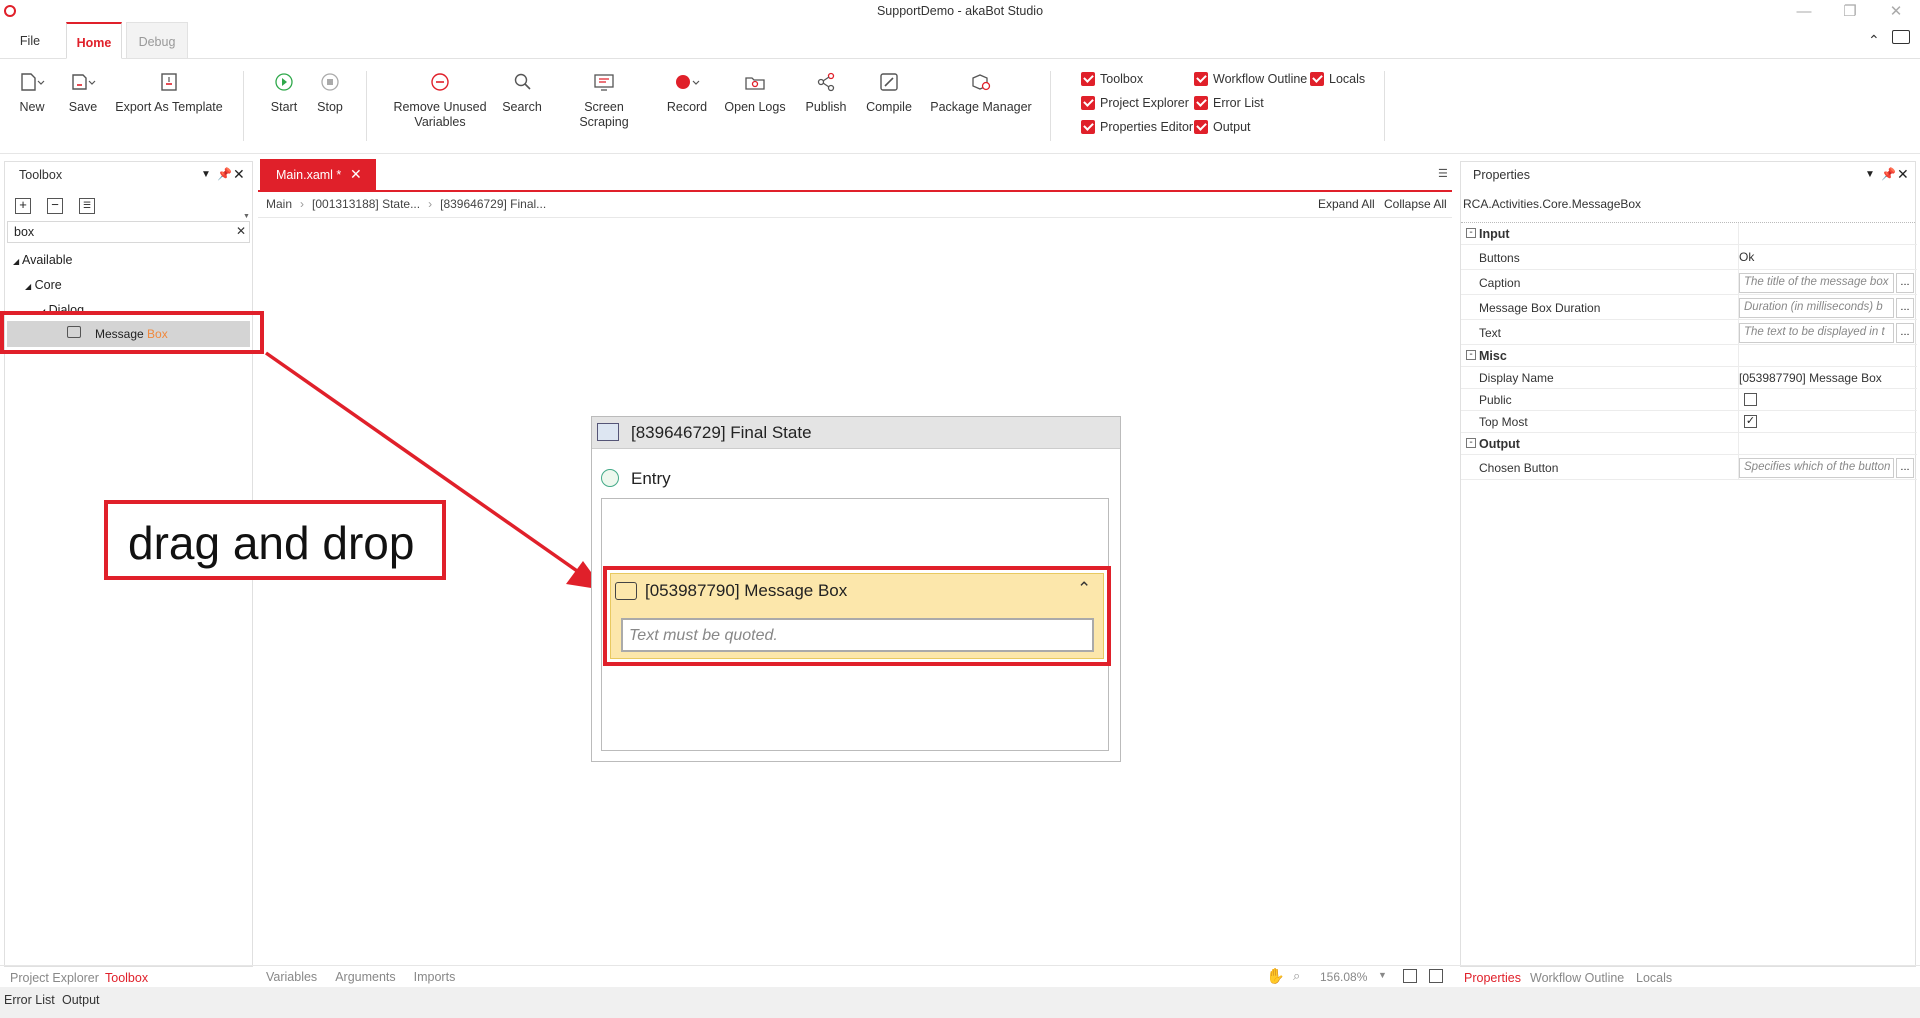 This screenshot has height=1018, width=1920. What do you see at coordinates (1552, 204) in the screenshot?
I see `properties-type-name: RCA.Activities.Core.MessageBox` at bounding box center [1552, 204].